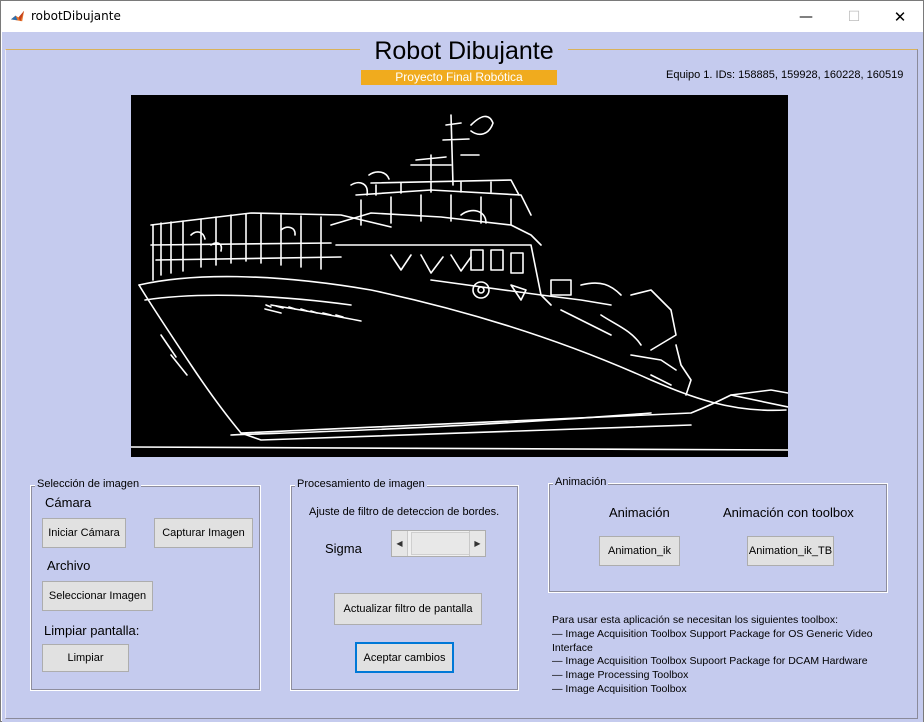 The width and height of the screenshot is (924, 722). What do you see at coordinates (343, 548) in the screenshot?
I see `sigma-label: Sigma` at bounding box center [343, 548].